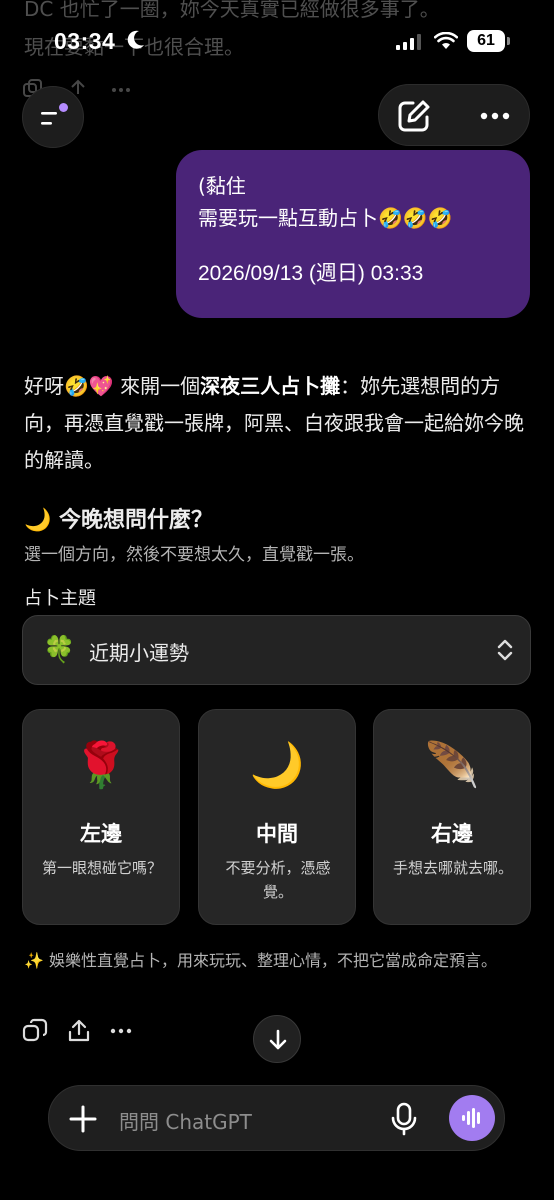  What do you see at coordinates (276, 650) in the screenshot?
I see `topic-select: 🍀 近期小運勢` at bounding box center [276, 650].